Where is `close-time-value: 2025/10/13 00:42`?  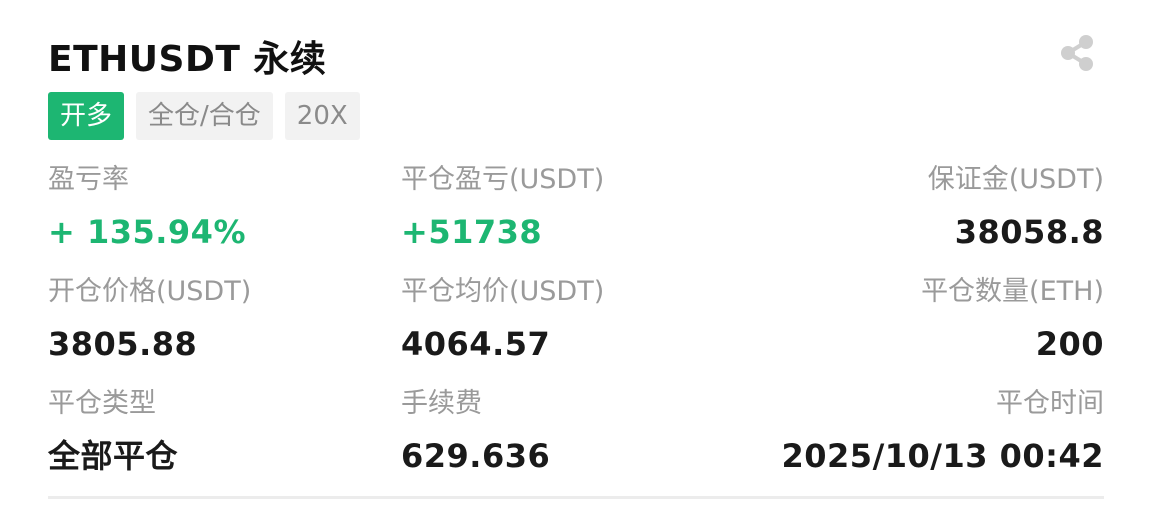 close-time-value: 2025/10/13 00:42 is located at coordinates (942, 456).